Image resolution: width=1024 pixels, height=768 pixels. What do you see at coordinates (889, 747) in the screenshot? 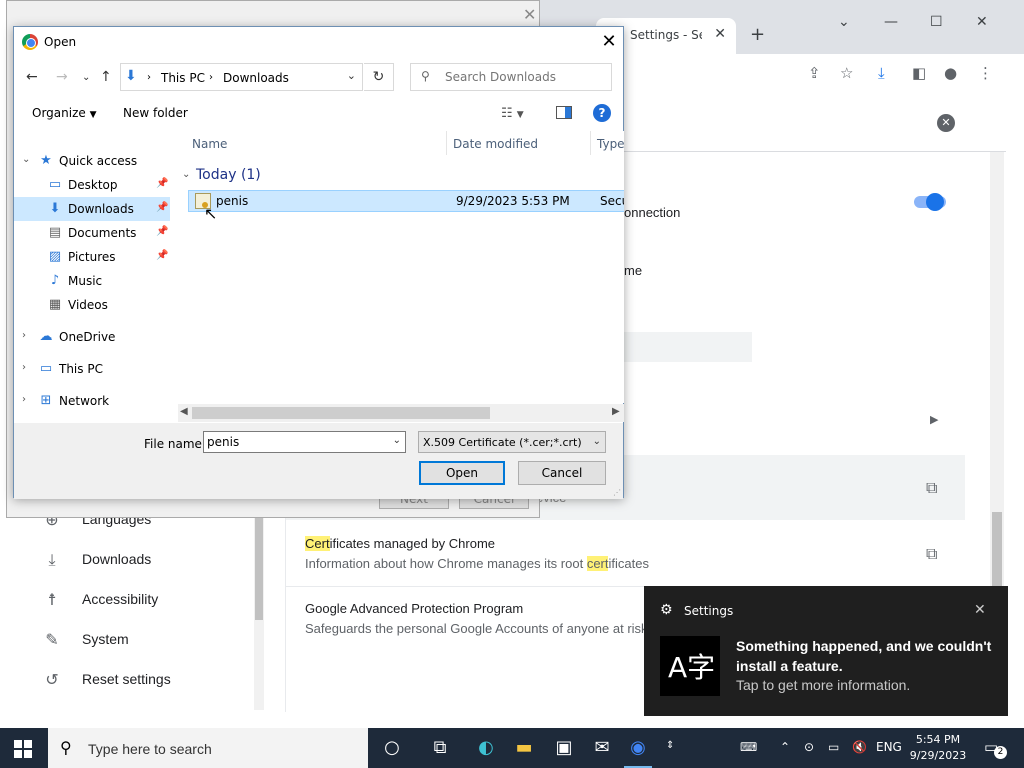
I see `input-language: ENG` at bounding box center [889, 747].